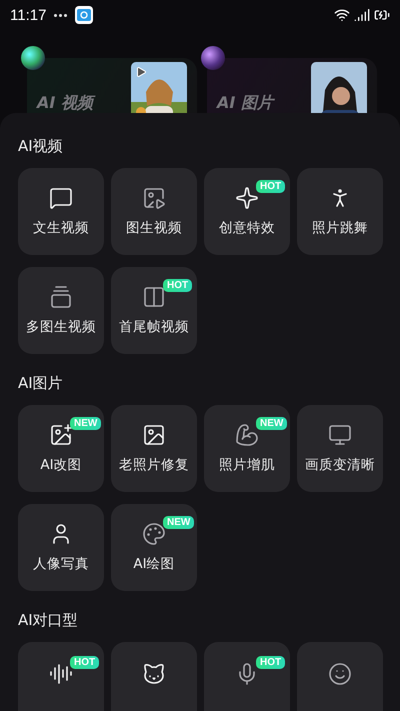  Describe the element at coordinates (61, 15) in the screenshot. I see `more-notifications-icon` at that location.